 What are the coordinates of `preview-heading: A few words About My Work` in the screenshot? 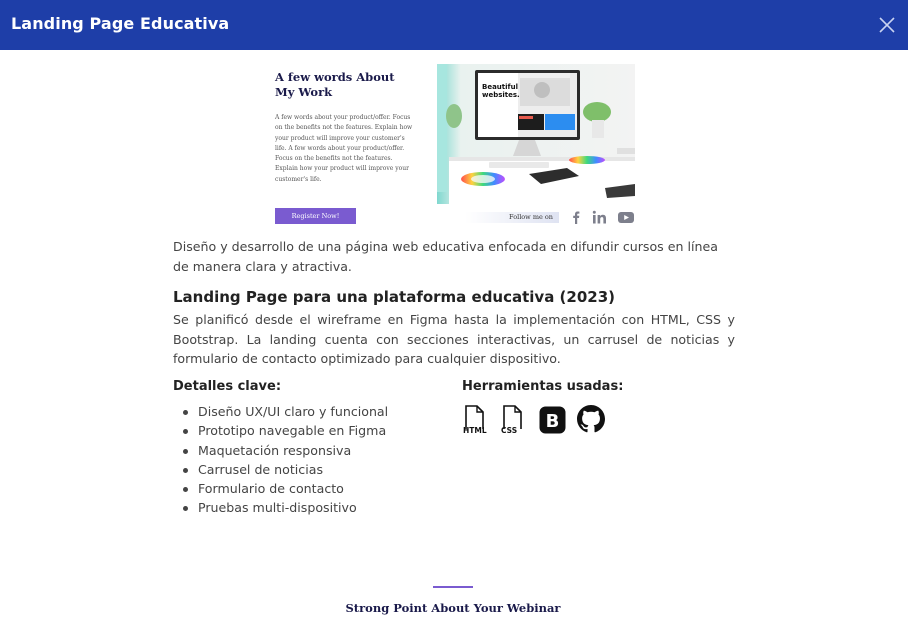 It's located at (335, 84).